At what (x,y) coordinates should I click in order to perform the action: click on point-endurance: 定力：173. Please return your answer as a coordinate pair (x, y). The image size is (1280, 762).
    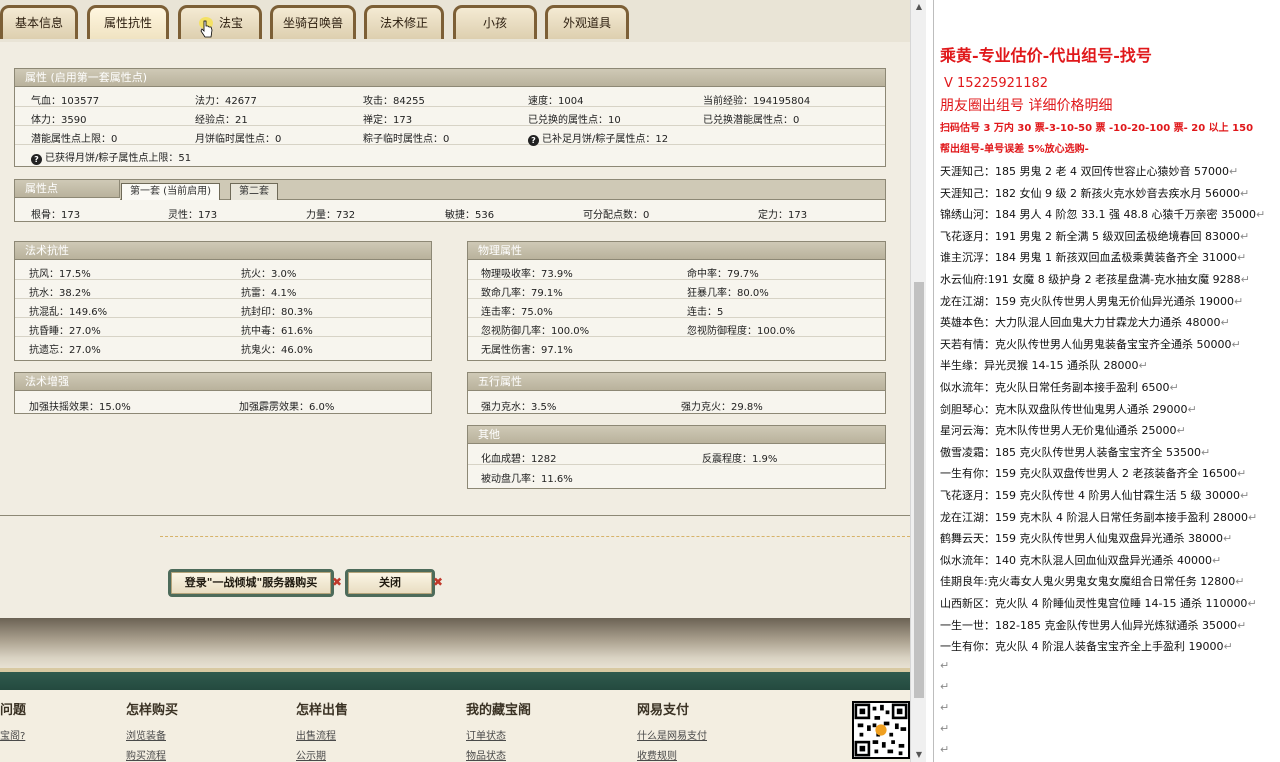
    Looking at the image, I should click on (783, 215).